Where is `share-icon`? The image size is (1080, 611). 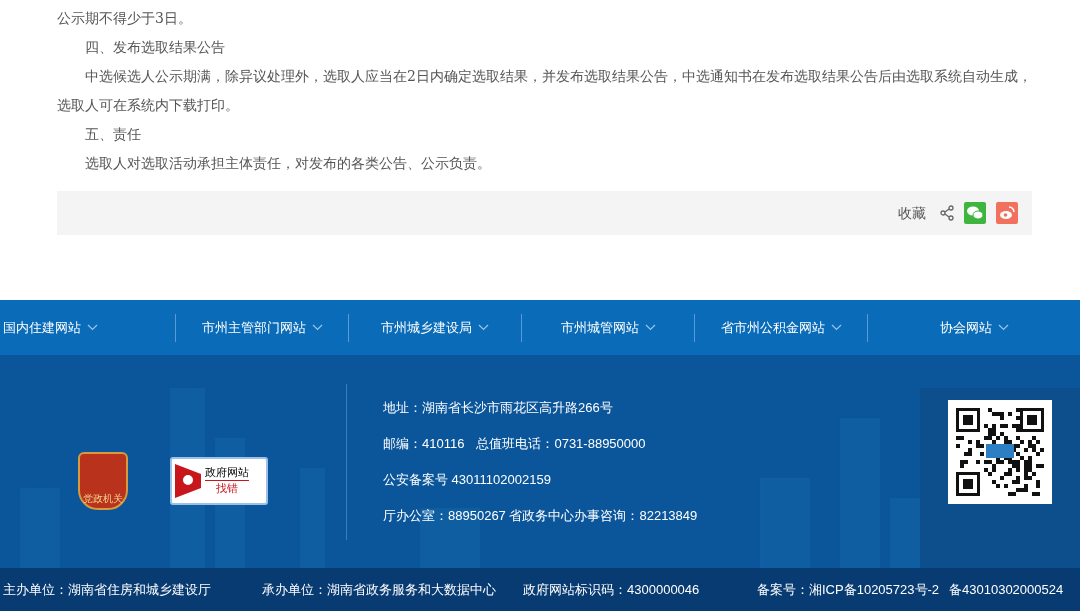 share-icon is located at coordinates (947, 213).